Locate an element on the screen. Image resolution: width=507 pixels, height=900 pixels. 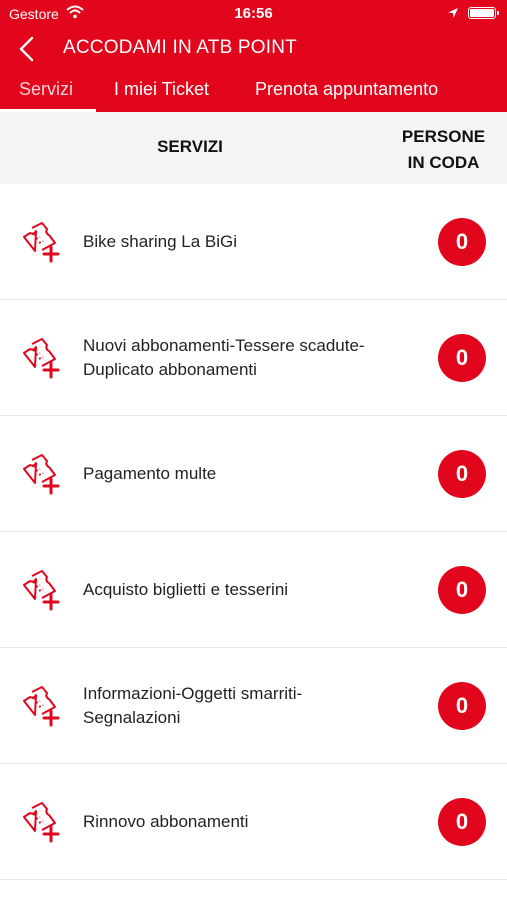
column-header: SERVIZI PERSONE IN CODA is located at coordinates (253, 148).